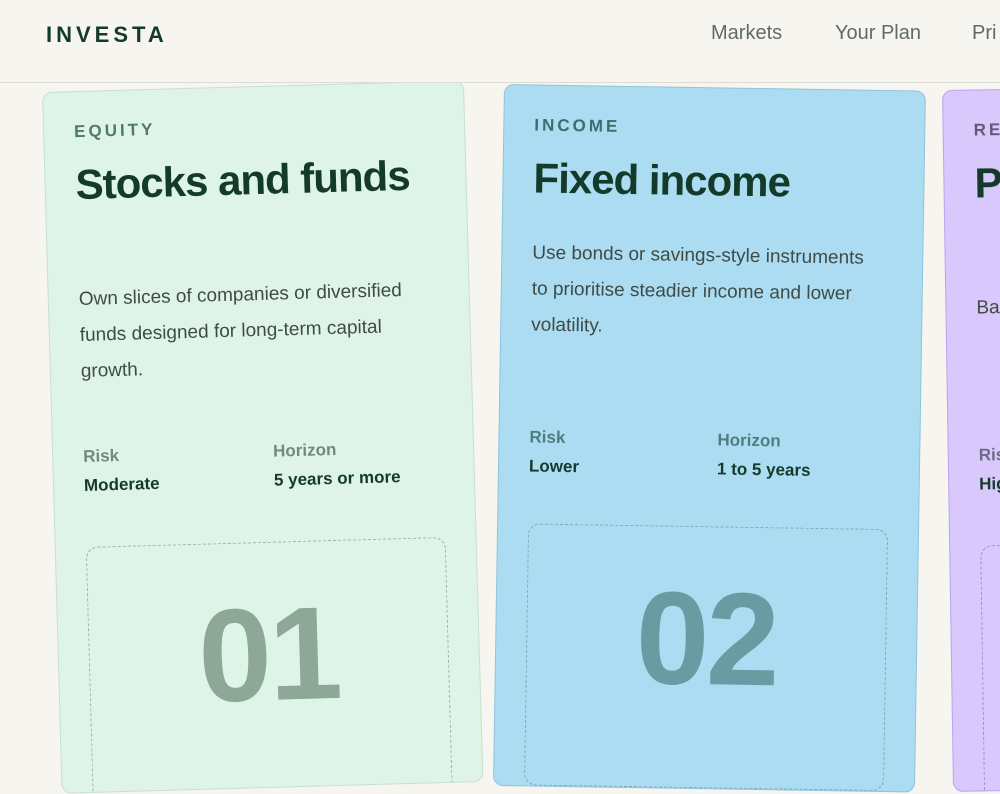  What do you see at coordinates (989, 484) in the screenshot?
I see `risk-value: Hig` at bounding box center [989, 484].